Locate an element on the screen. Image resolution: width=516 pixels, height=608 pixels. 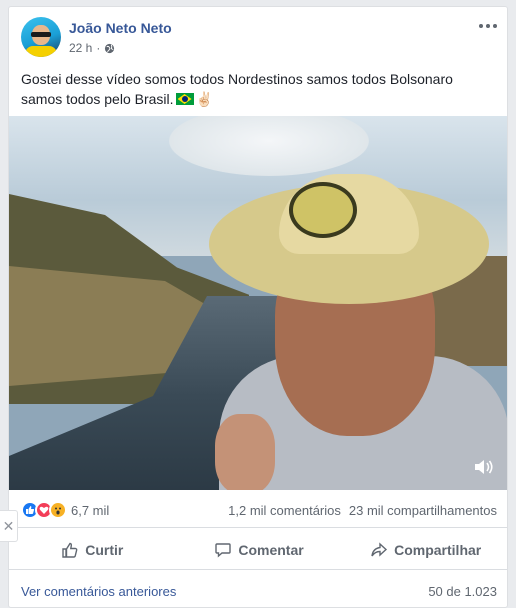
shares-count: 23 mil compartilhamentos is located at coordinates (423, 510).